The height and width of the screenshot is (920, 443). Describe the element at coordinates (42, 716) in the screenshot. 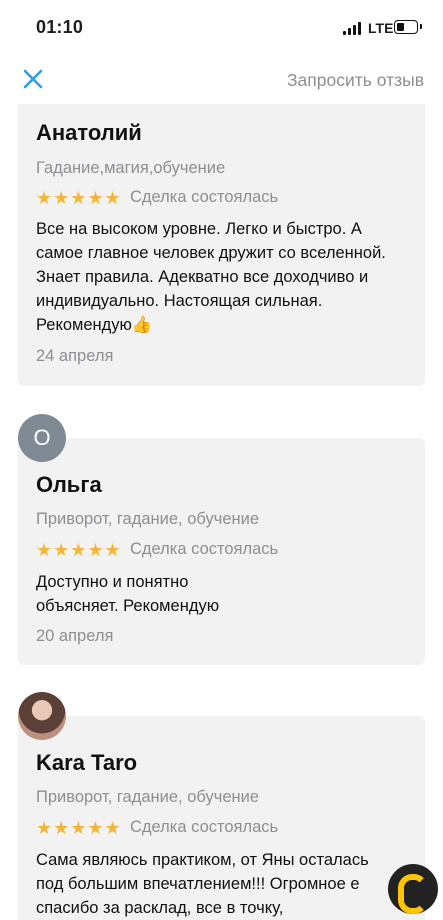

I see `reviewer-avatar-photo` at that location.